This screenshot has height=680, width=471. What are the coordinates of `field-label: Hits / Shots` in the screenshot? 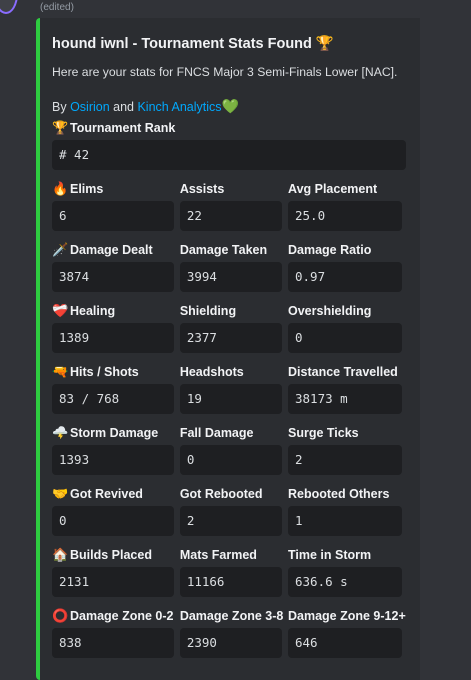 It's located at (104, 372).